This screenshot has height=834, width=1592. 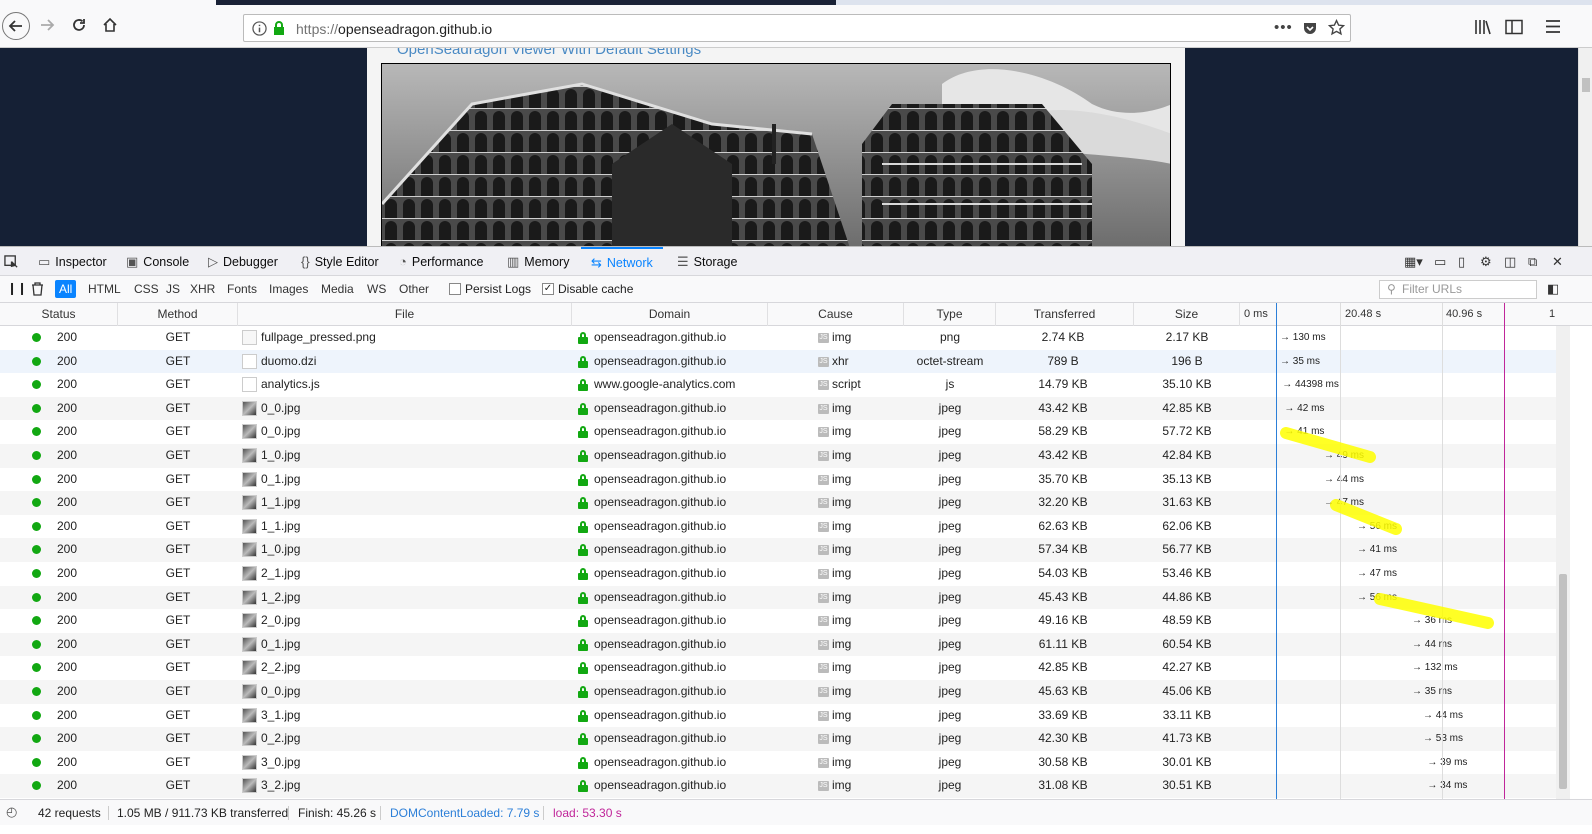 I want to click on page-scrollbar-thumb, so click(x=1586, y=85).